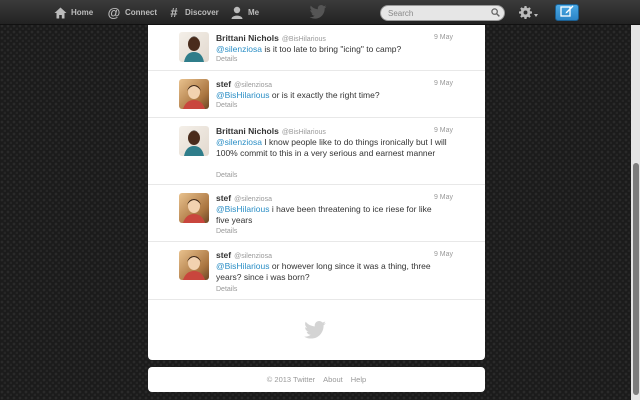 Image resolution: width=640 pixels, height=400 pixels. Describe the element at coordinates (202, 12) in the screenshot. I see `nav-discover-label: Discover` at that location.